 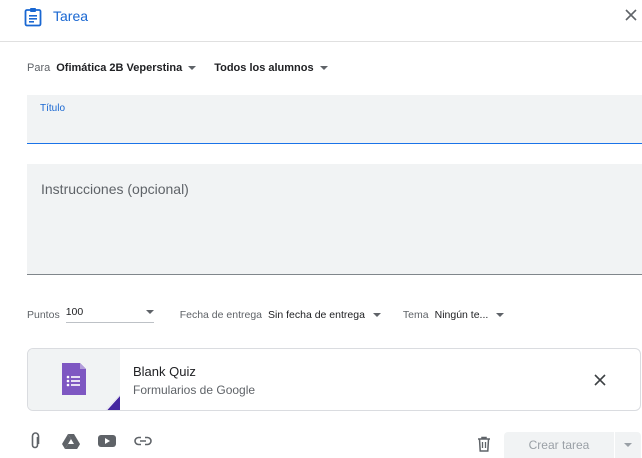 I want to click on points-value: 100, so click(x=74, y=312).